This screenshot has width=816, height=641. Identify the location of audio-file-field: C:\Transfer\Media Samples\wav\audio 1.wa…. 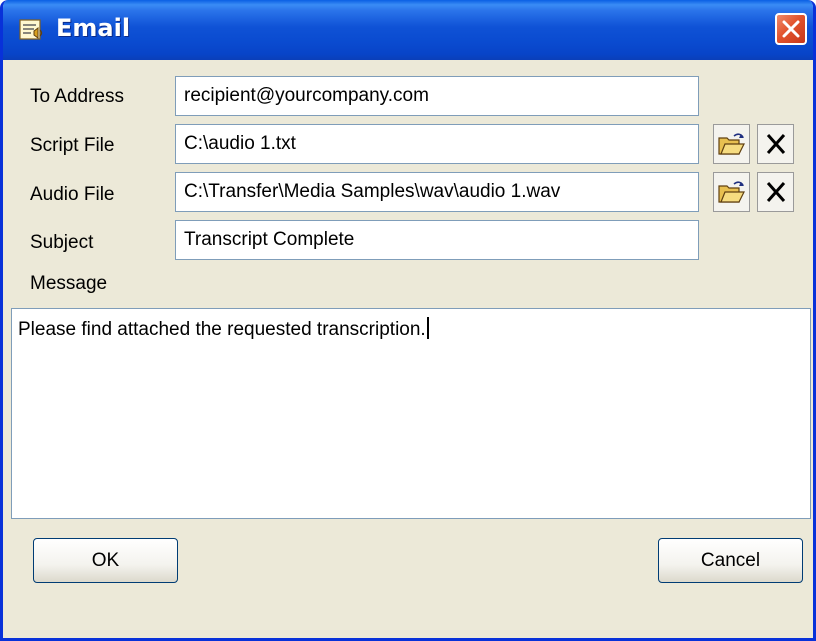
(437, 192).